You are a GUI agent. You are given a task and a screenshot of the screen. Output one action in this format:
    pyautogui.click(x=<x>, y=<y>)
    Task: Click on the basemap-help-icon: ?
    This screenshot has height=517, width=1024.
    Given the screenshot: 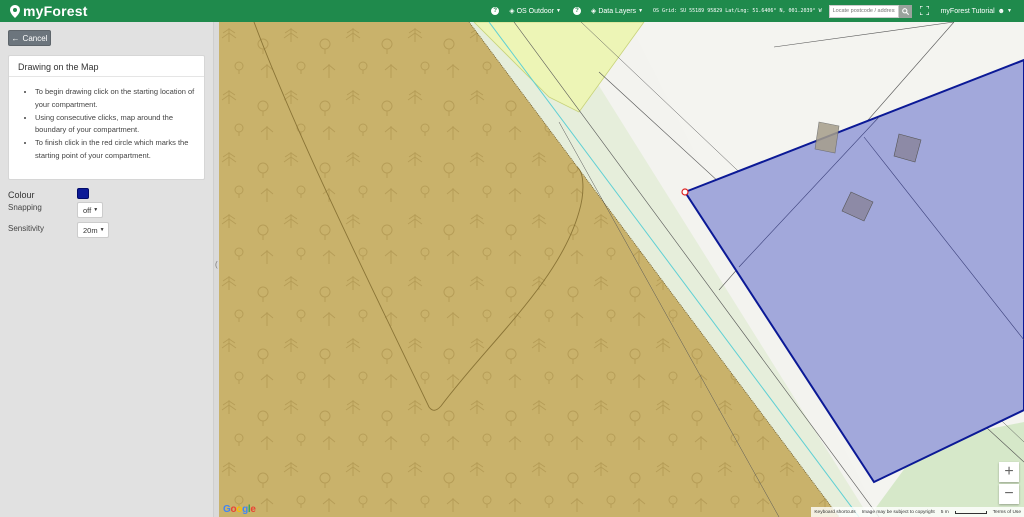 What is the action you would take?
    pyautogui.click(x=495, y=11)
    